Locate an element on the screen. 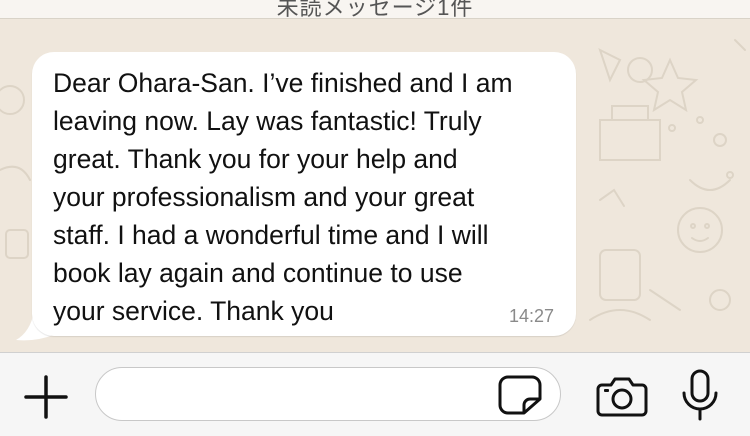  unread-messages-banner: 未読メッセージ1件 is located at coordinates (375, 10).